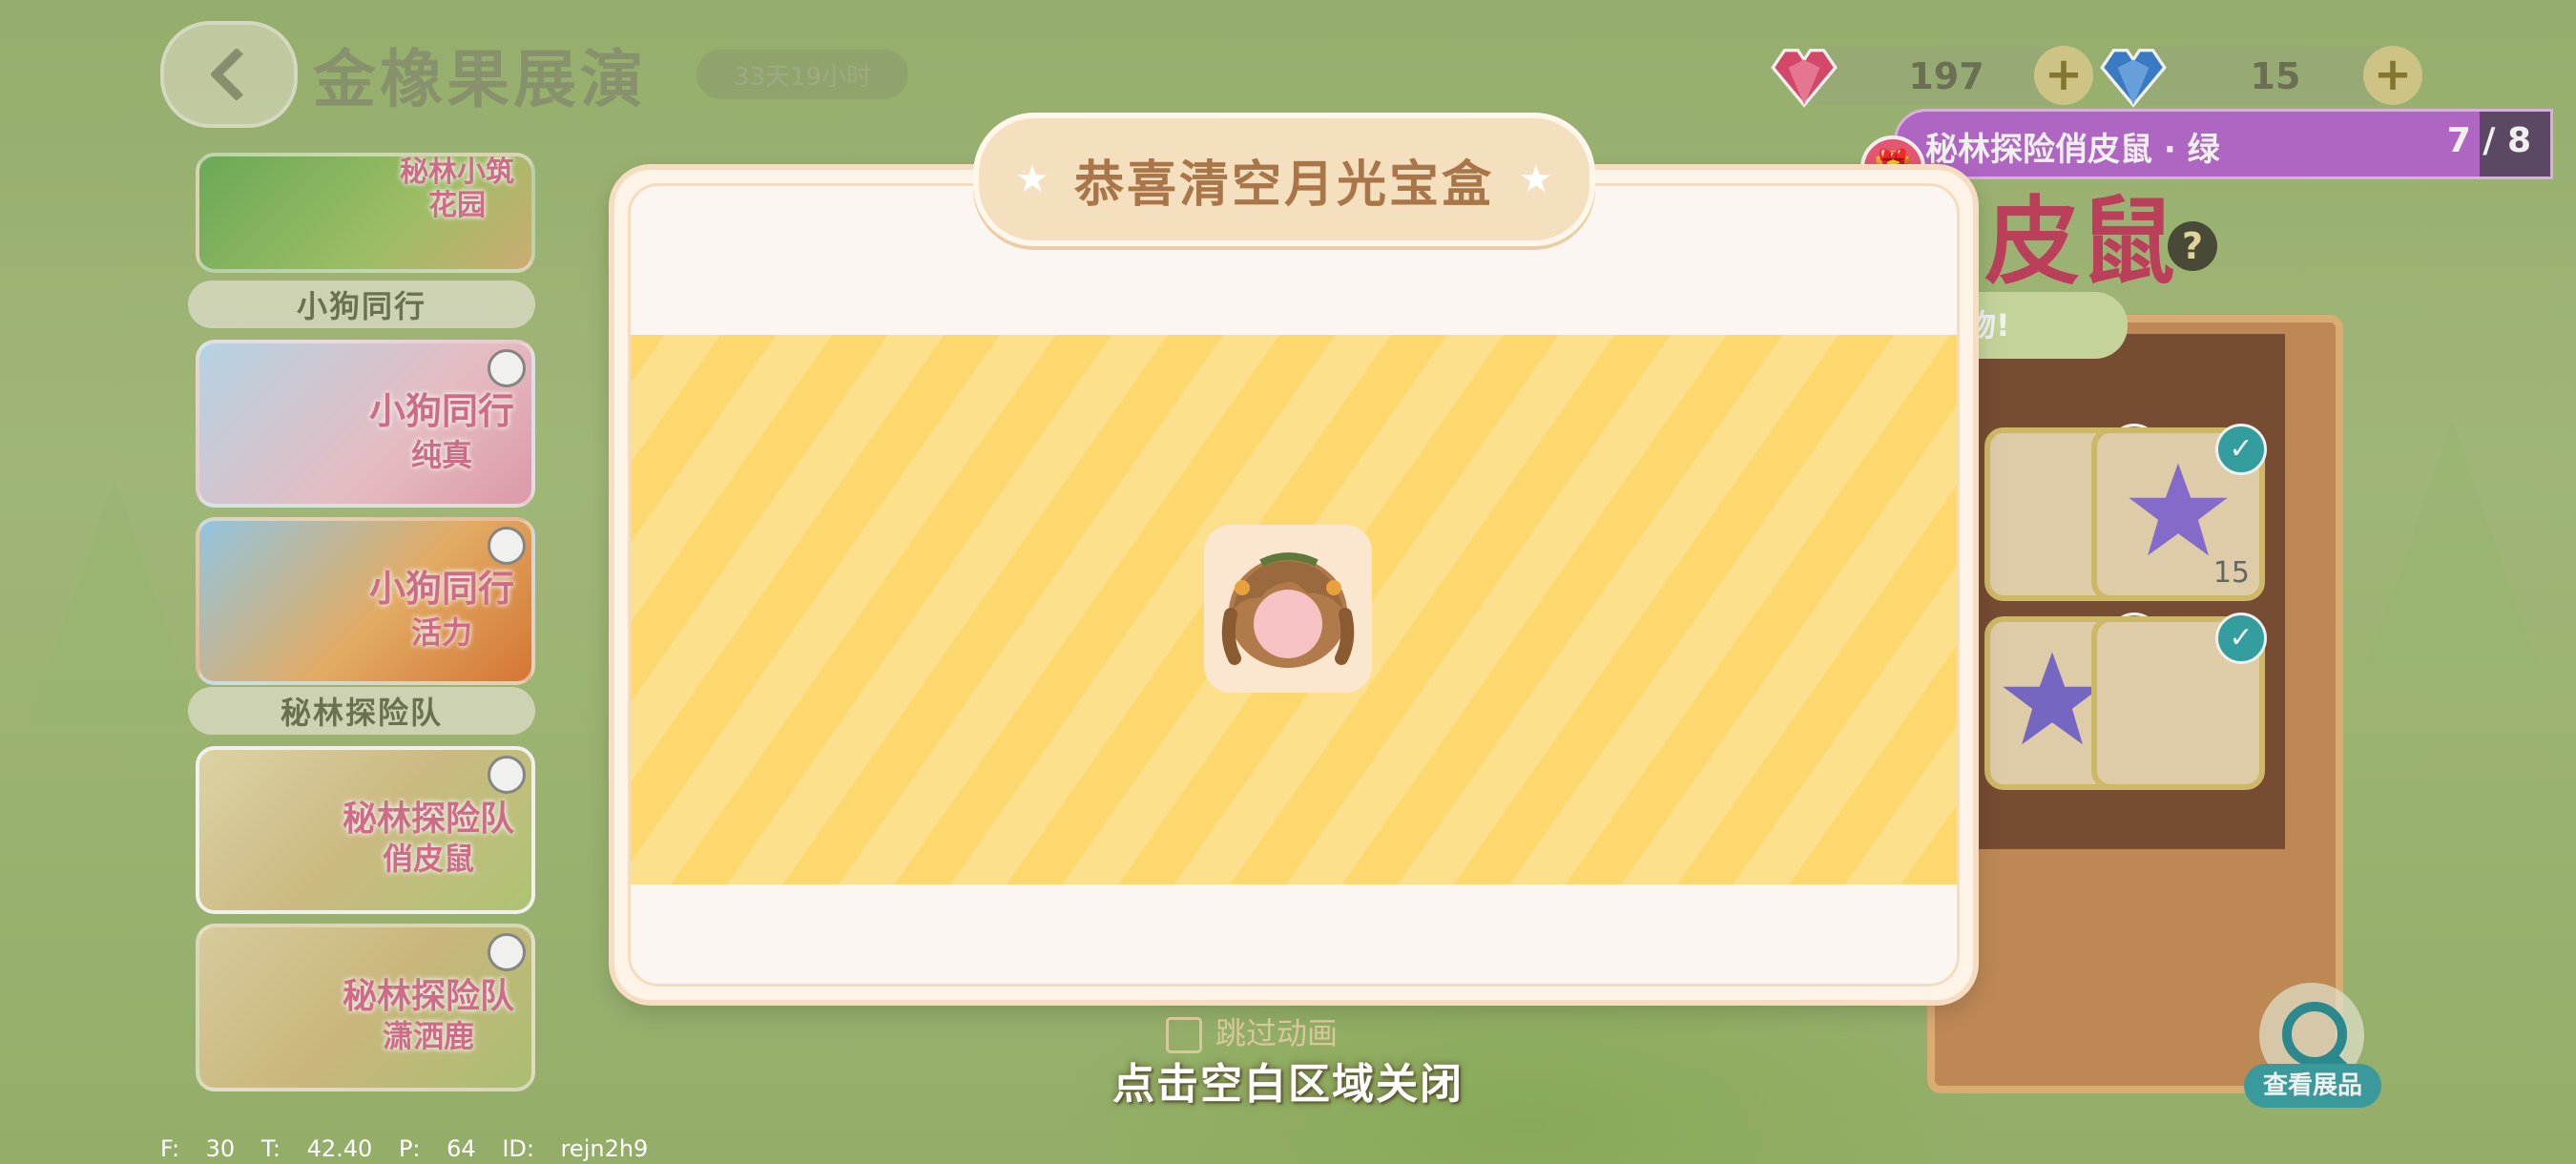  I want to click on debug-fps: F: 30, so click(198, 1149).